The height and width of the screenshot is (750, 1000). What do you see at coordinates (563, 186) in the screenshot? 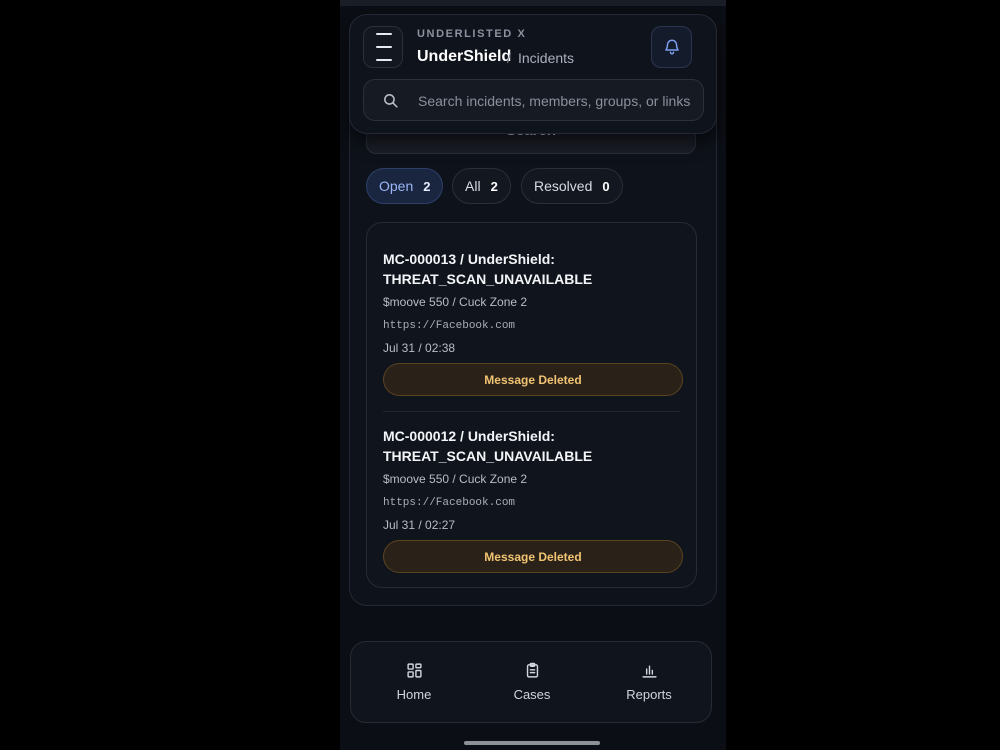
I see `filter-label: Resolved` at bounding box center [563, 186].